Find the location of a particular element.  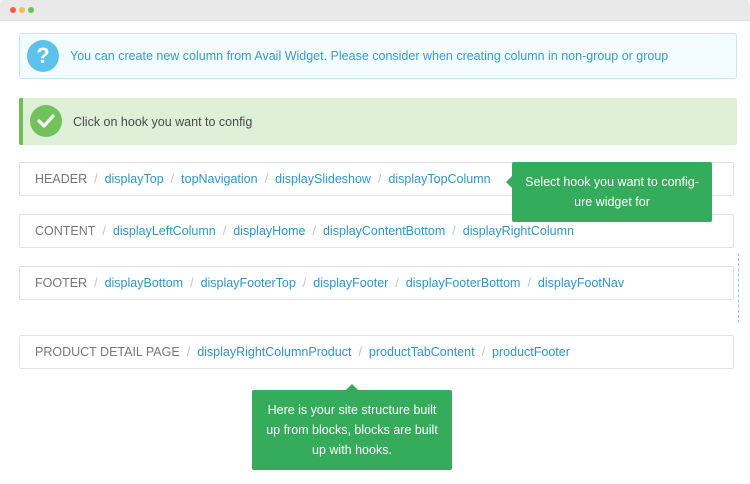

tooltip-line: up from blocks, blocks are built is located at coordinates (352, 430).